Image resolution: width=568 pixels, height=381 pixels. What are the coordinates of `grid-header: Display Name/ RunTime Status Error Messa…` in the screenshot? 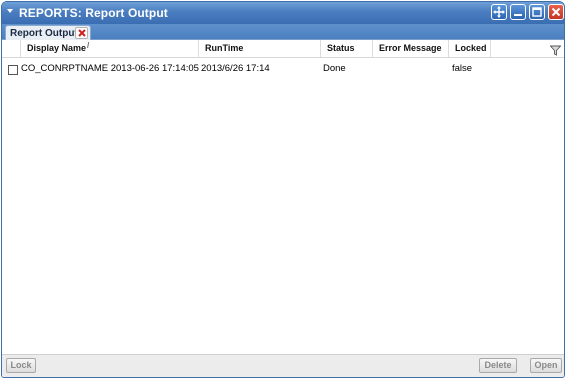 It's located at (283, 49).